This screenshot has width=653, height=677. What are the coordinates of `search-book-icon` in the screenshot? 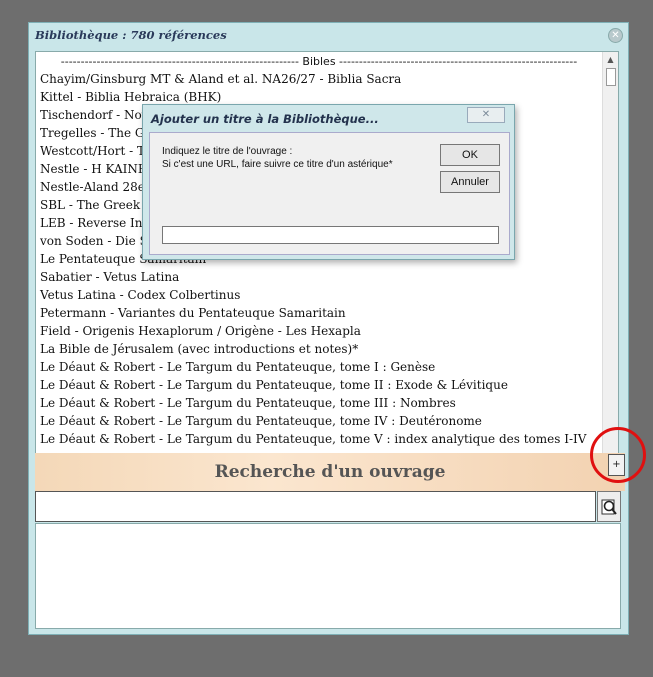 It's located at (609, 507).